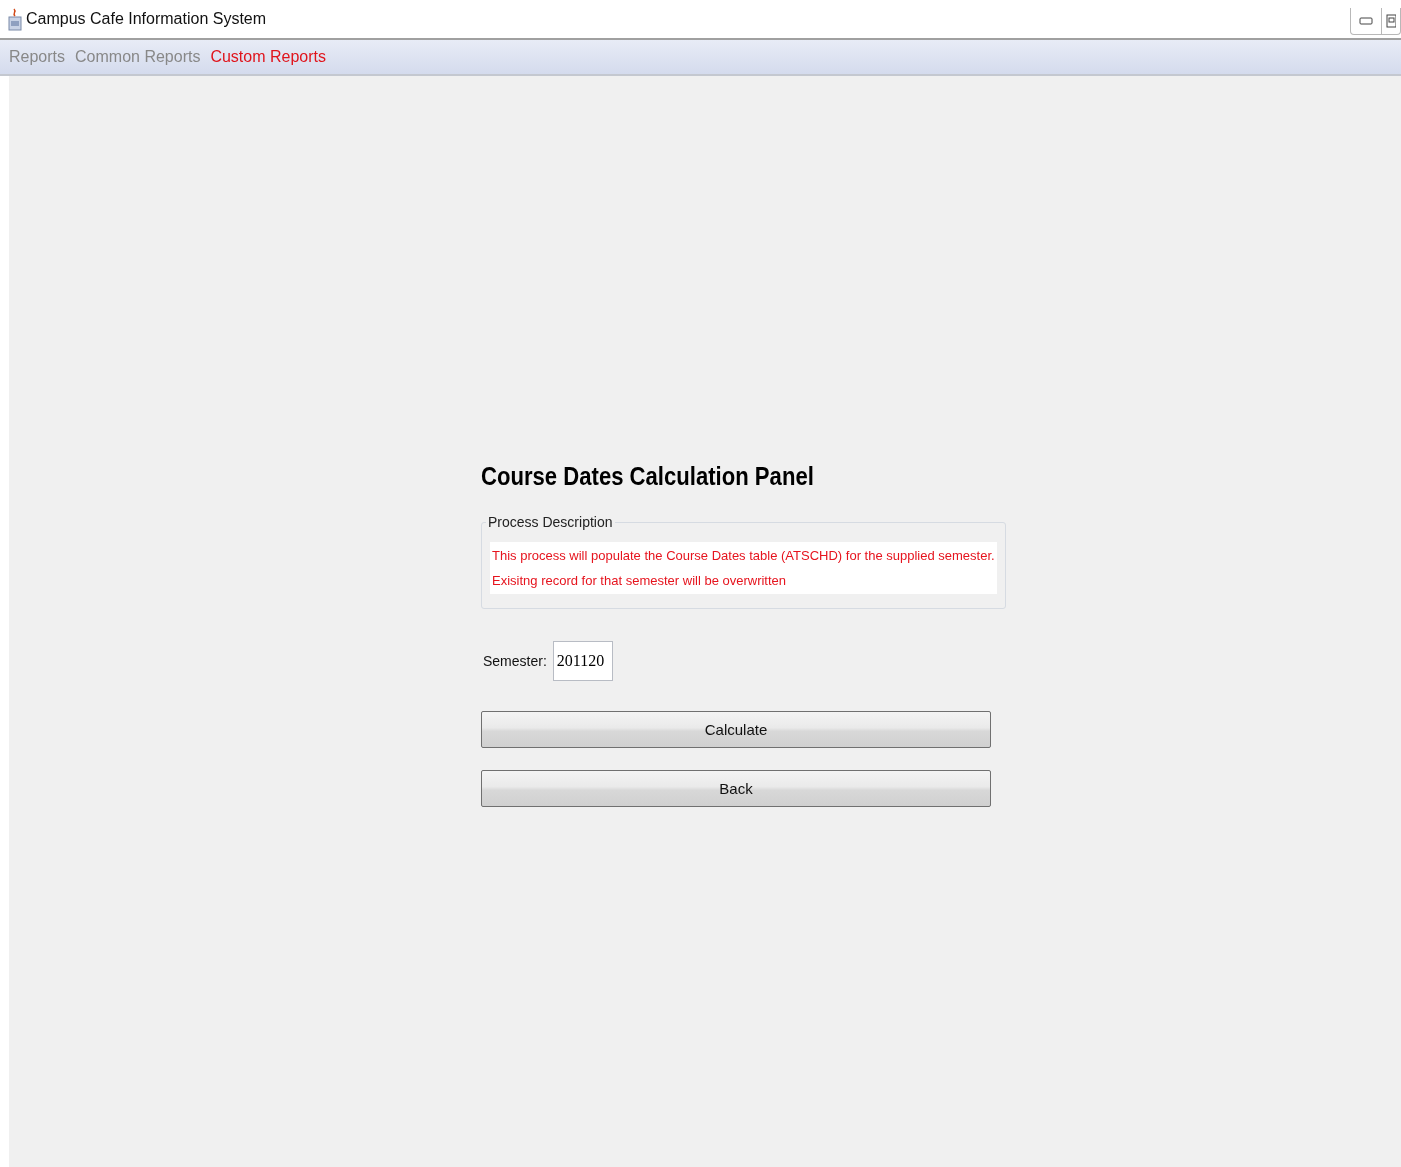 The width and height of the screenshot is (1401, 1167). What do you see at coordinates (15, 19) in the screenshot?
I see `app-icon` at bounding box center [15, 19].